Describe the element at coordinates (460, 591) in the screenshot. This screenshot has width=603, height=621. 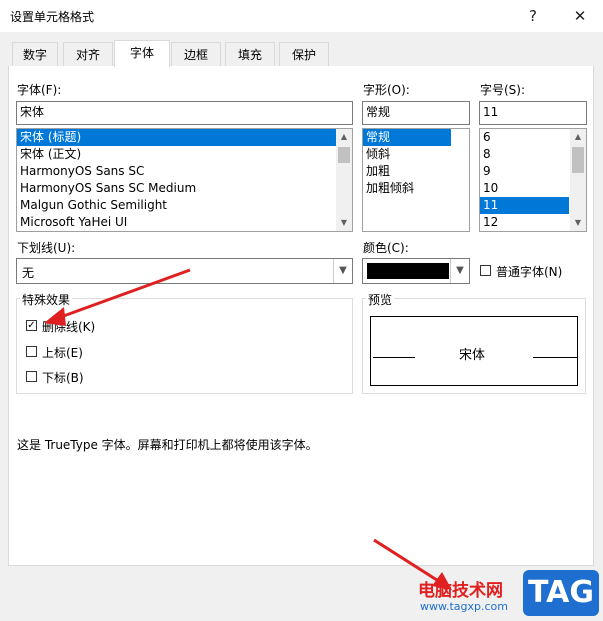
I see `watermark-site: 电脑技术网` at that location.